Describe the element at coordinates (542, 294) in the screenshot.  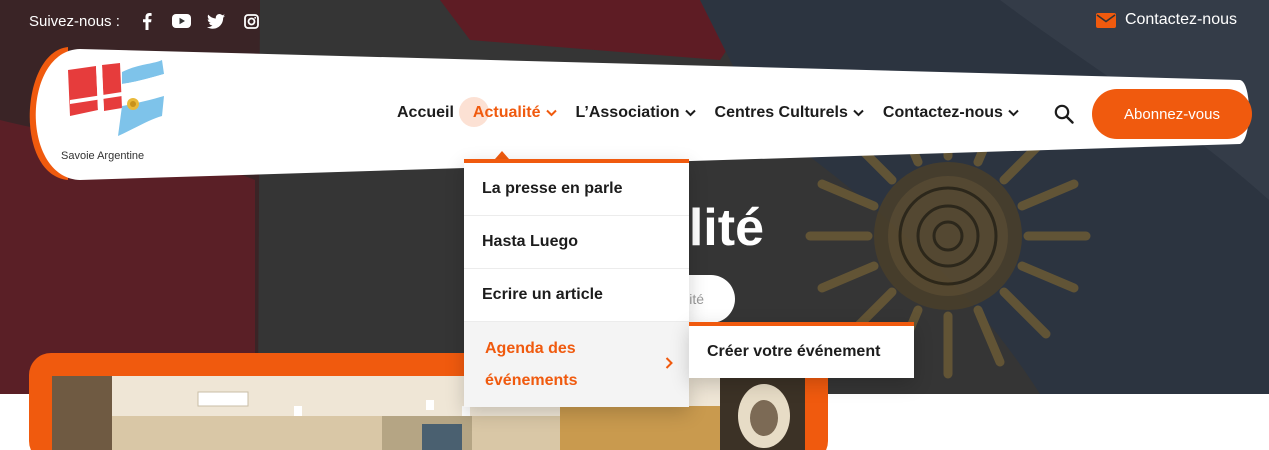
I see `dropdown-item-label: Ecrire un article` at that location.